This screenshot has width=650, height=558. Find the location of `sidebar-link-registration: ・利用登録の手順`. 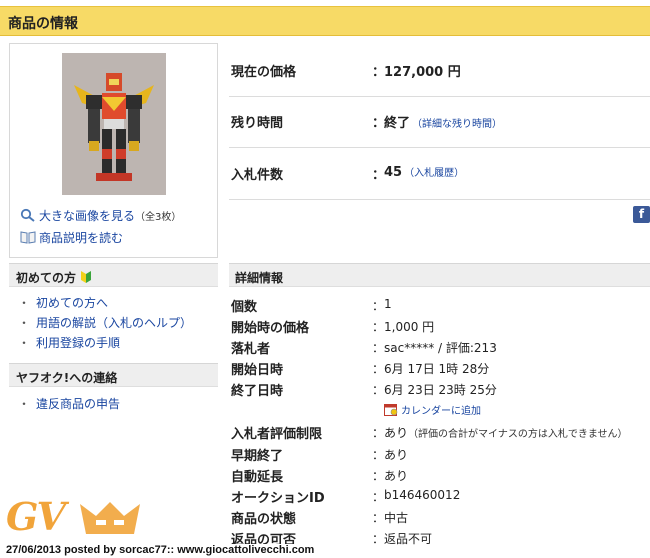

sidebar-link-registration: ・利用登録の手順 is located at coordinates (69, 342).